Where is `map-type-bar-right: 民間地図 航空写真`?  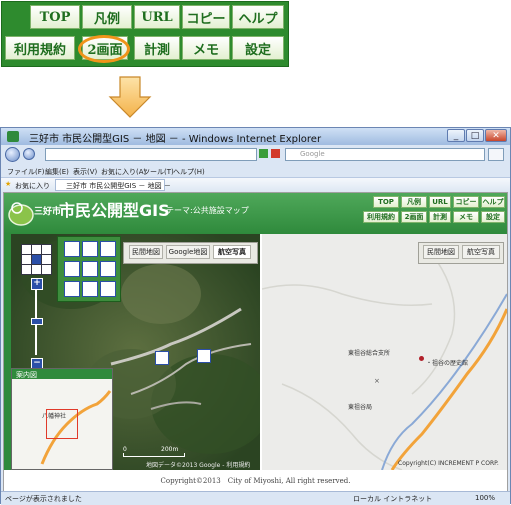
map-type-bar-right: 民間地図 航空写真 is located at coordinates (461, 253).